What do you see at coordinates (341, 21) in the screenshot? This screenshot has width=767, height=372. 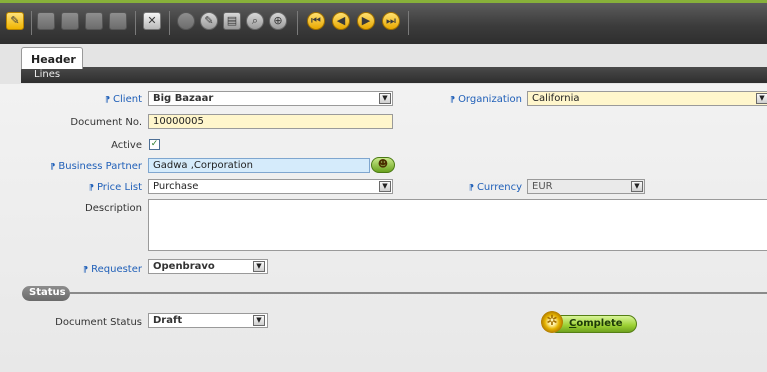 I see `previous-record-icon: ◀` at bounding box center [341, 21].